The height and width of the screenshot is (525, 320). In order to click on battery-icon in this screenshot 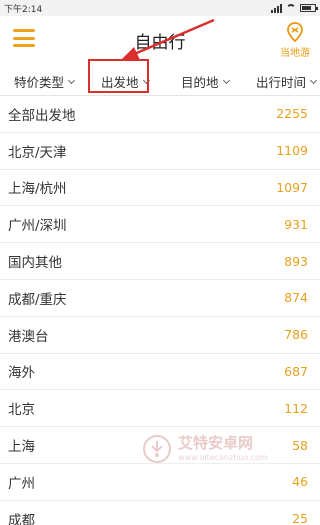, I will do `click(309, 8)`.